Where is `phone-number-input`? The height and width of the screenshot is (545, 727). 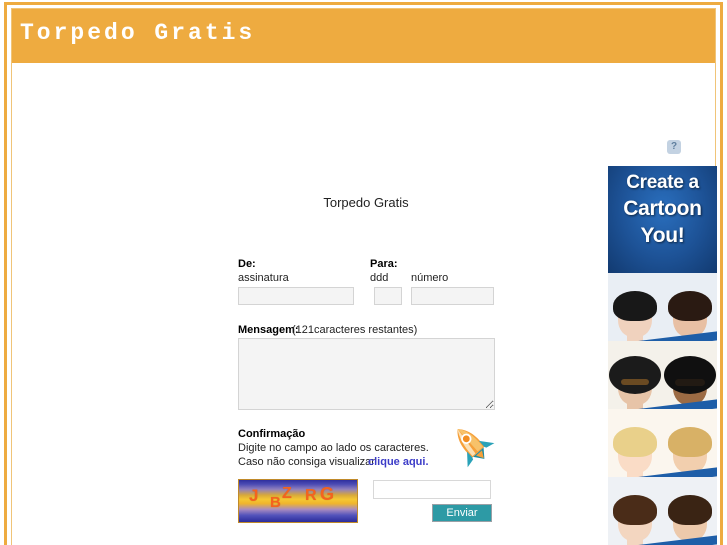
phone-number-input is located at coordinates (452, 296).